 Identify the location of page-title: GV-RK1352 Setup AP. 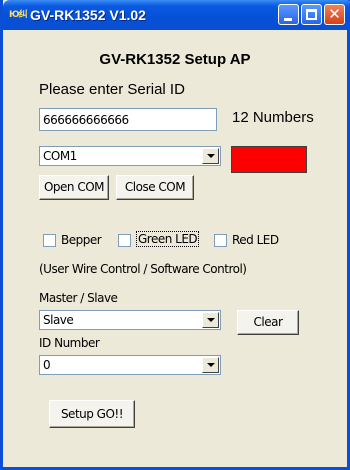
(175, 59).